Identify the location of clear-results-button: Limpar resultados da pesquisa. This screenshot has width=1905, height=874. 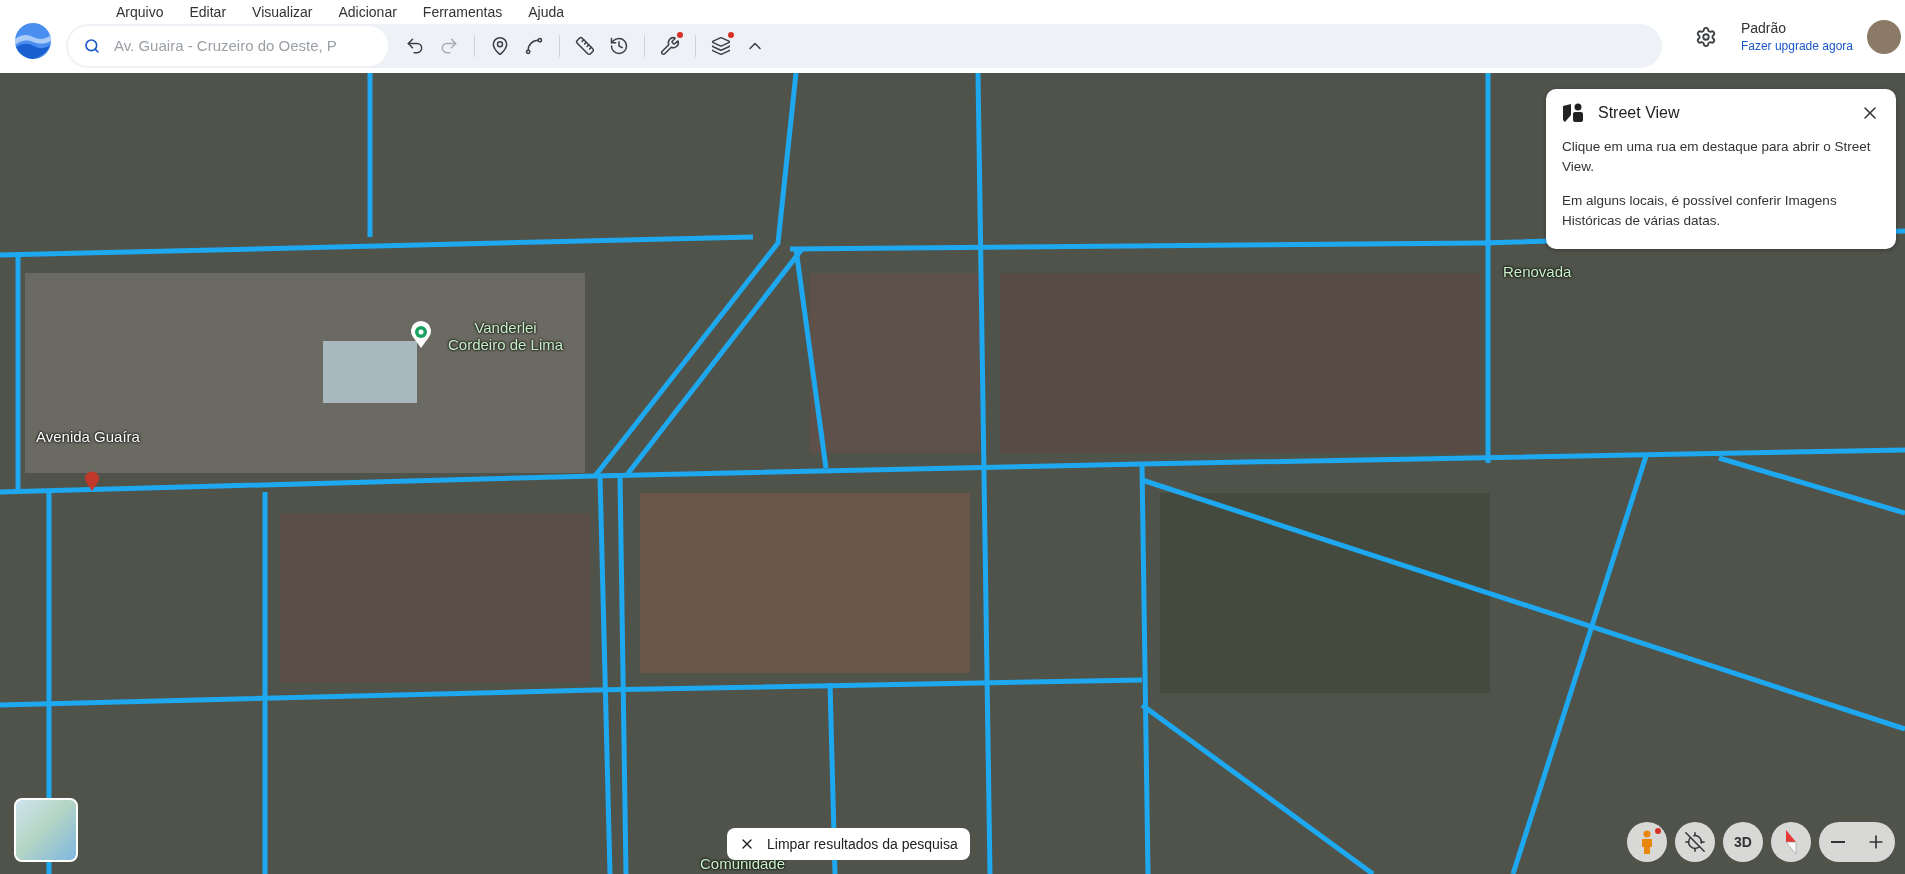
(848, 844).